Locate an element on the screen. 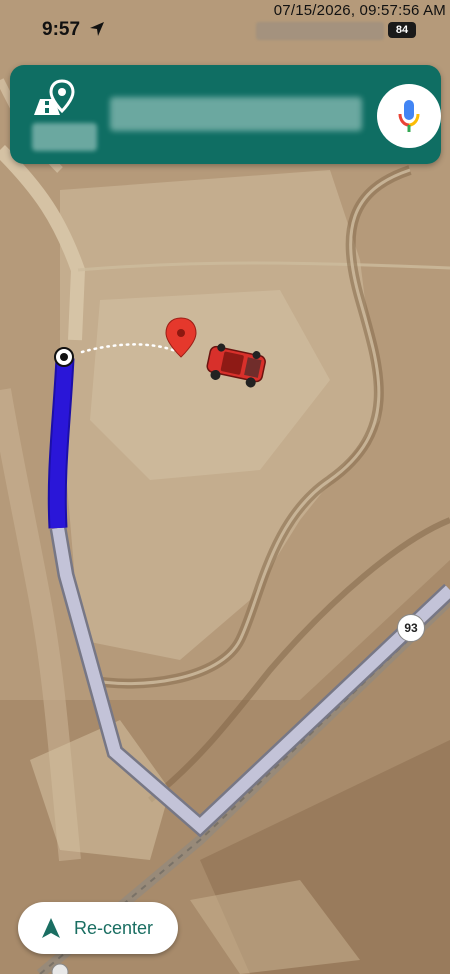  voice-search-button is located at coordinates (409, 116).